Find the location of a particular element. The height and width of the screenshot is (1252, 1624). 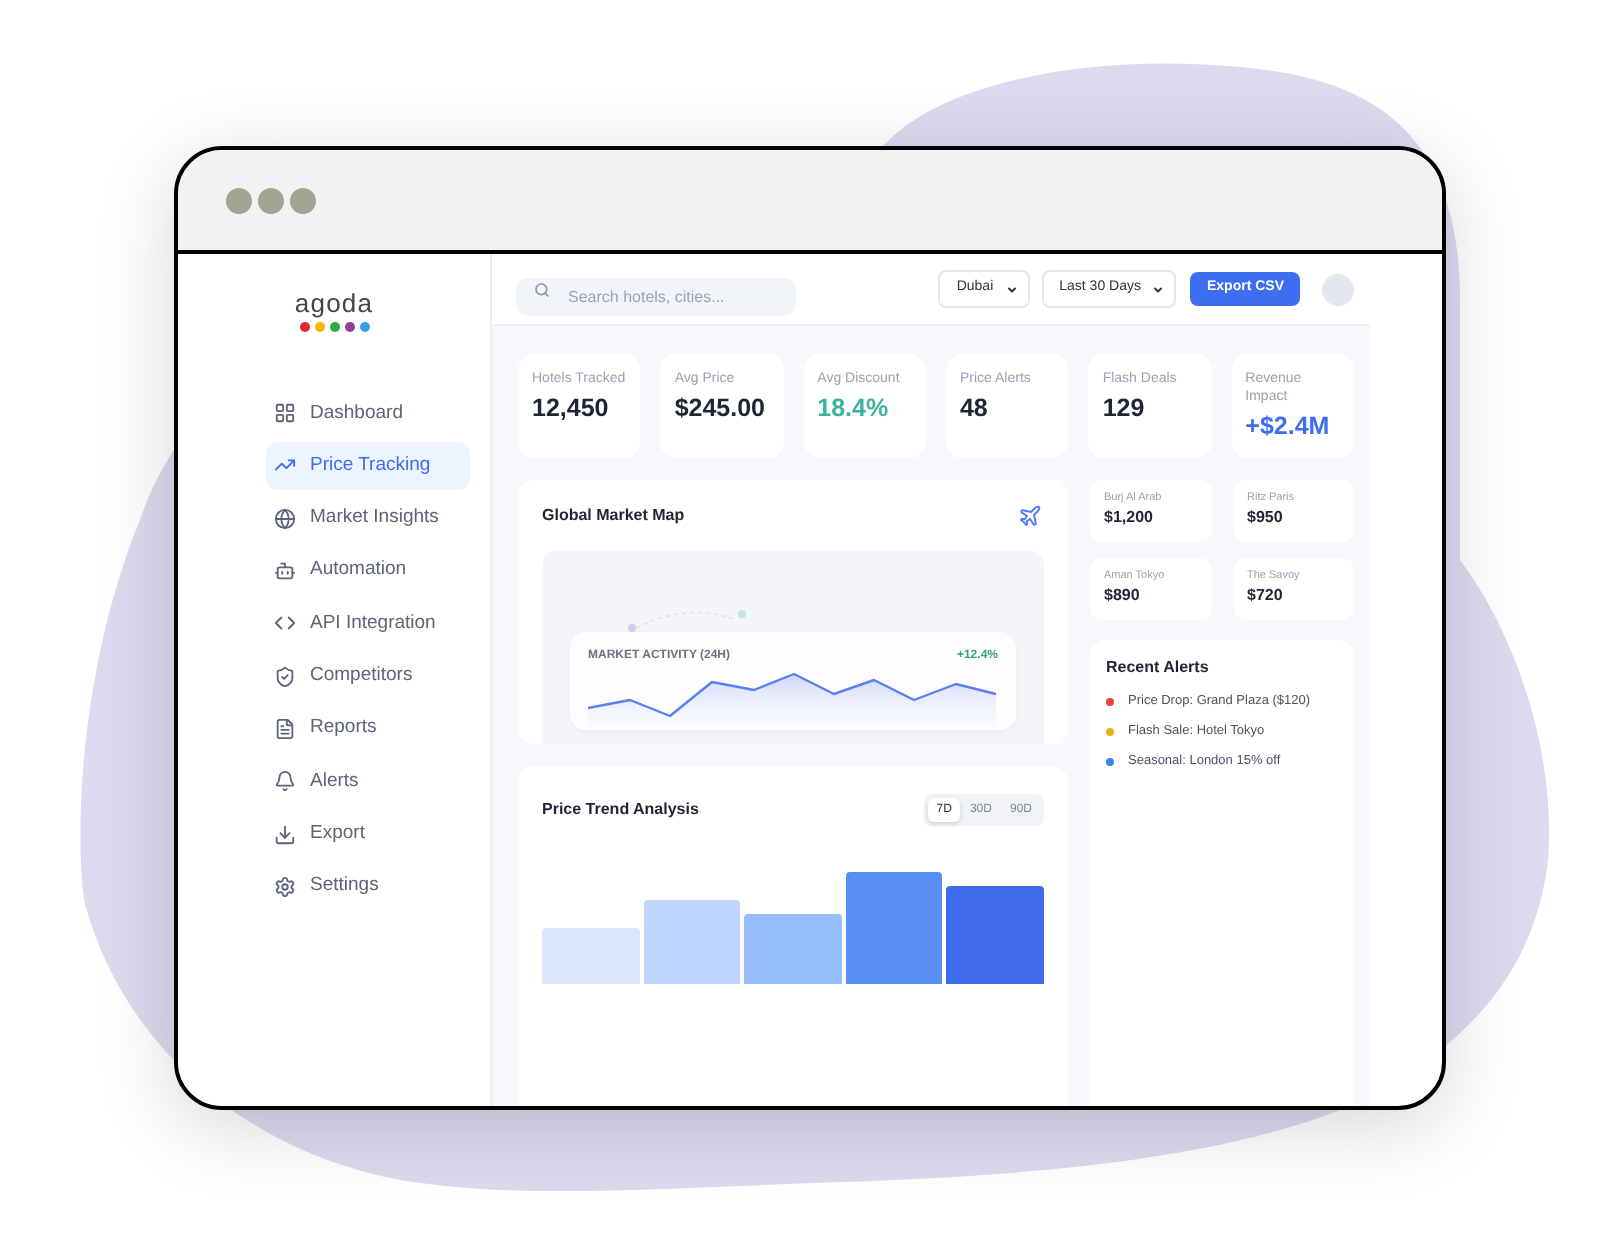

sidebar-item: Price Tracking is located at coordinates (368, 466).